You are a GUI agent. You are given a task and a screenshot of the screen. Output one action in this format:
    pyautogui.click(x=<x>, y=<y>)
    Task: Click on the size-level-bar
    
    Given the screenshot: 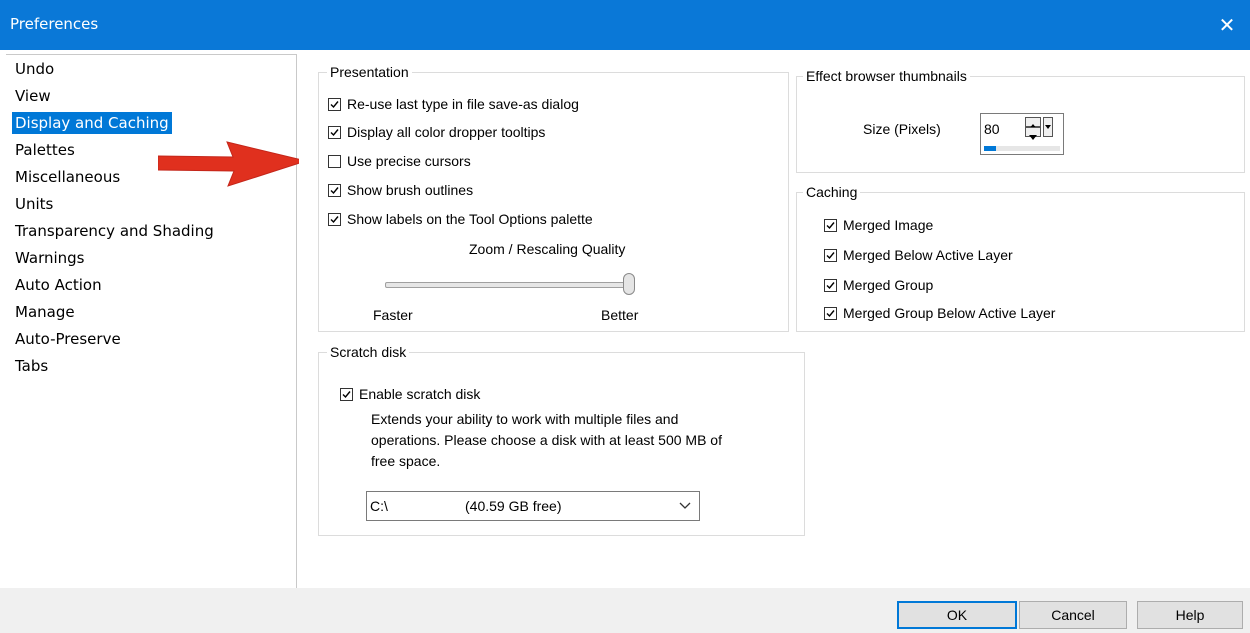 What is the action you would take?
    pyautogui.click(x=1022, y=148)
    